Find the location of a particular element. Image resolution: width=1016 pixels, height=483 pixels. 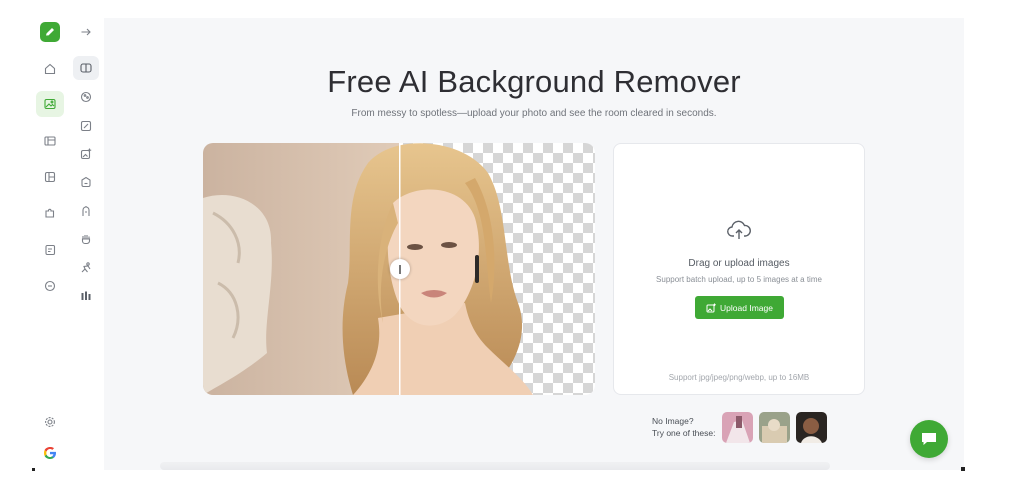

image-icon is located at coordinates (50, 104).